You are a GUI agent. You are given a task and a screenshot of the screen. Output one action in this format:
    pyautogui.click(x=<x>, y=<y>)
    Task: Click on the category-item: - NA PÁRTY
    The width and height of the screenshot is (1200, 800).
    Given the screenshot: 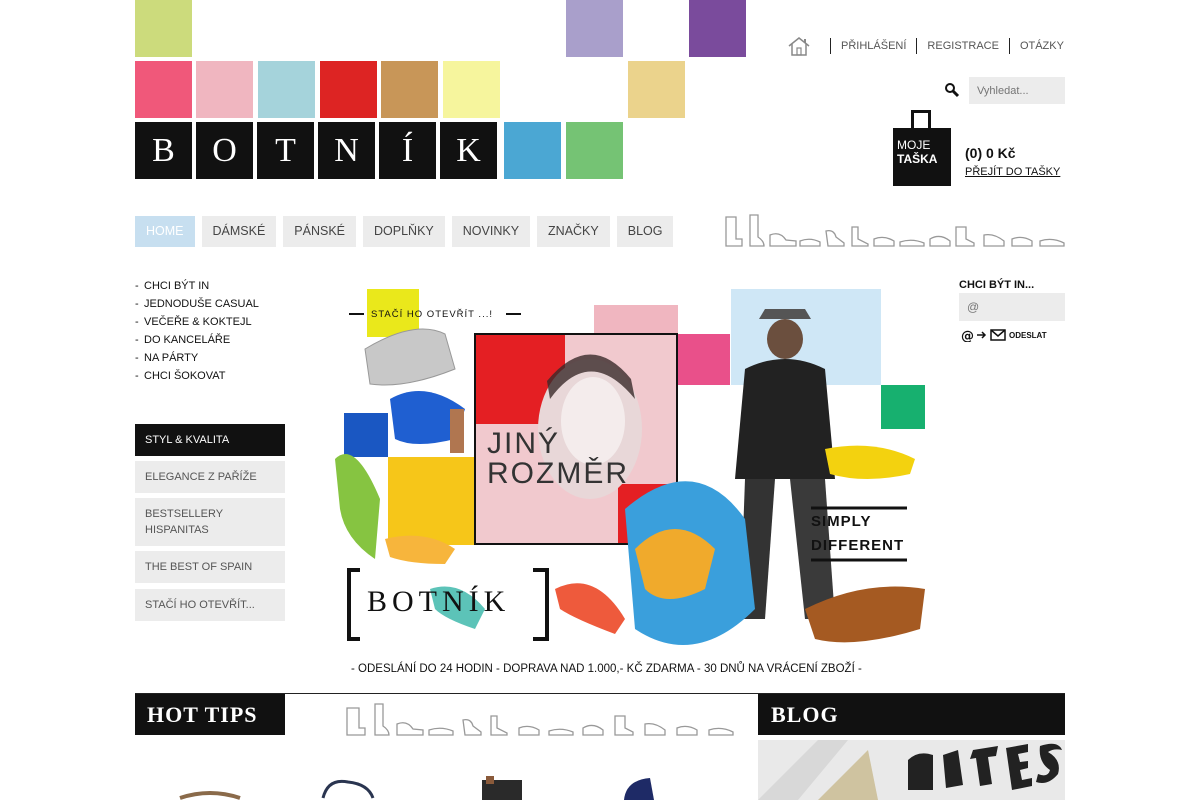 What is the action you would take?
    pyautogui.click(x=197, y=360)
    